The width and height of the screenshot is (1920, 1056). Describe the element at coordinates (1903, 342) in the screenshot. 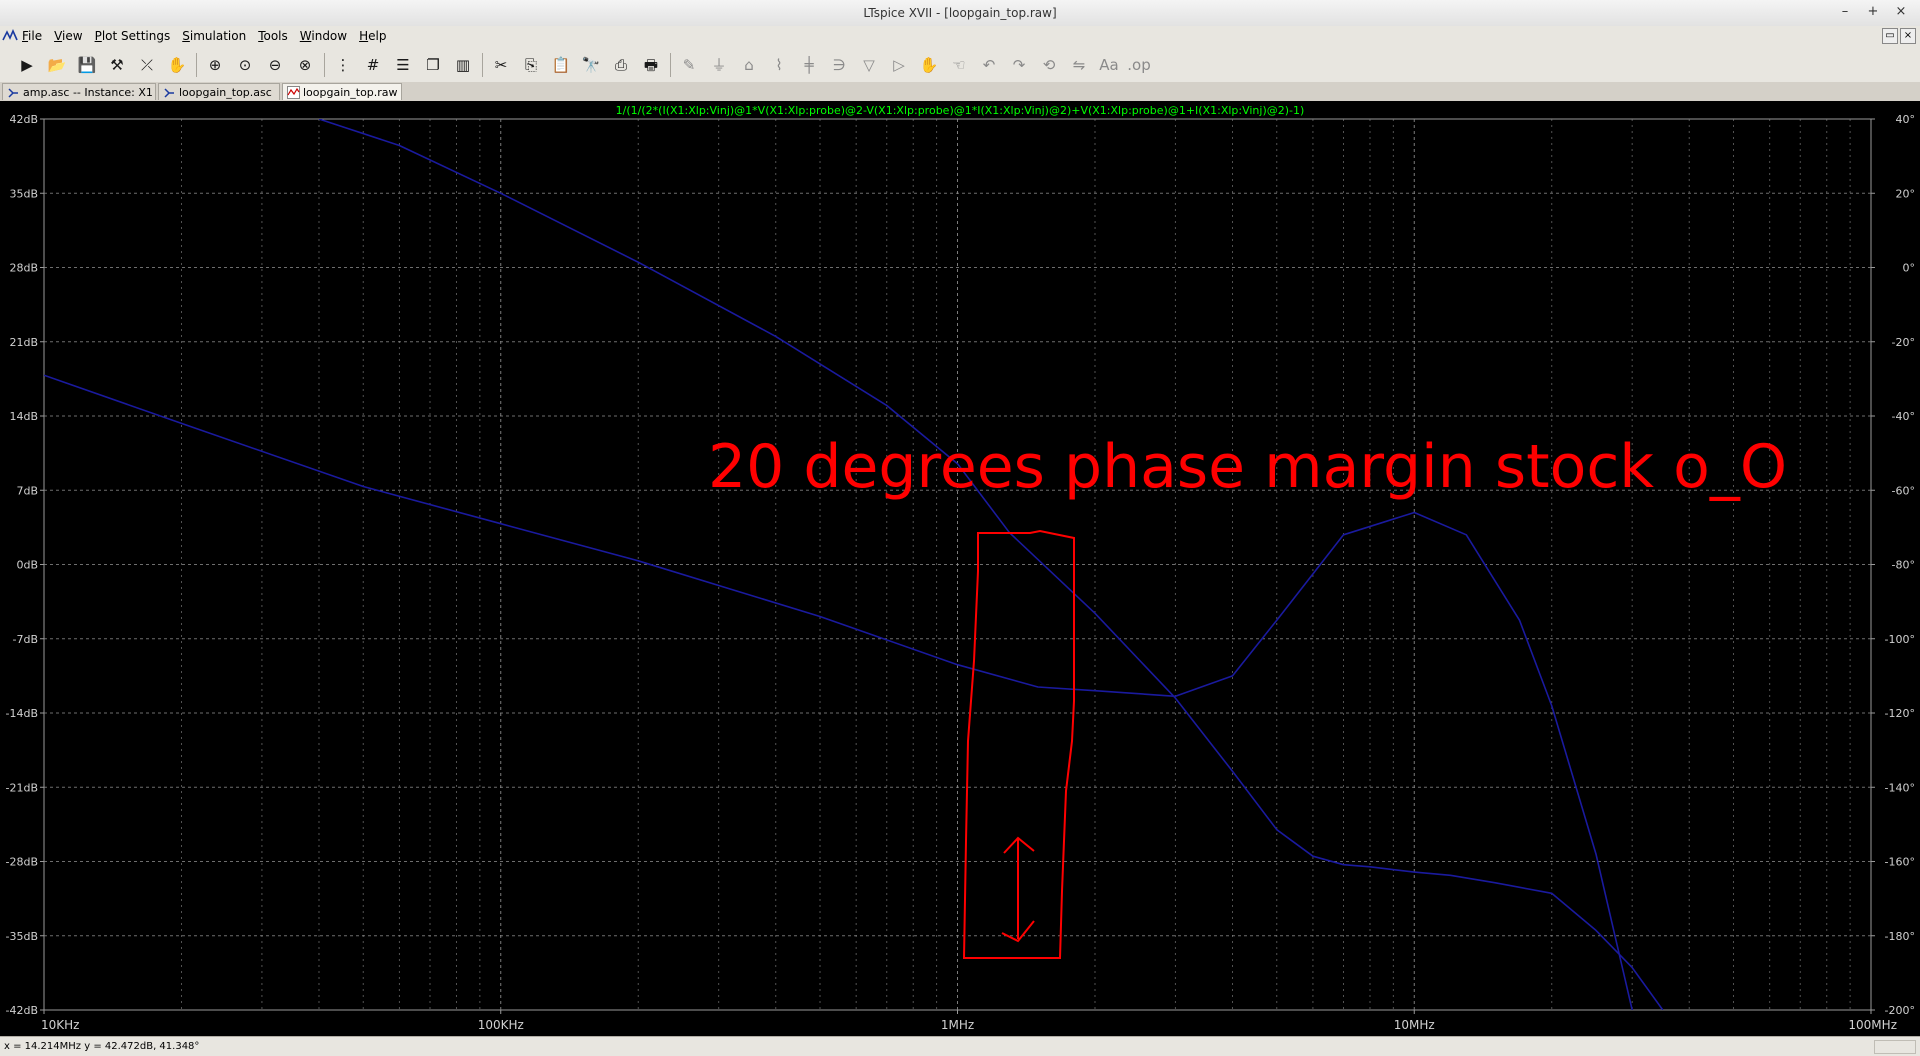

I see `y-right-tick-label: -20°` at that location.